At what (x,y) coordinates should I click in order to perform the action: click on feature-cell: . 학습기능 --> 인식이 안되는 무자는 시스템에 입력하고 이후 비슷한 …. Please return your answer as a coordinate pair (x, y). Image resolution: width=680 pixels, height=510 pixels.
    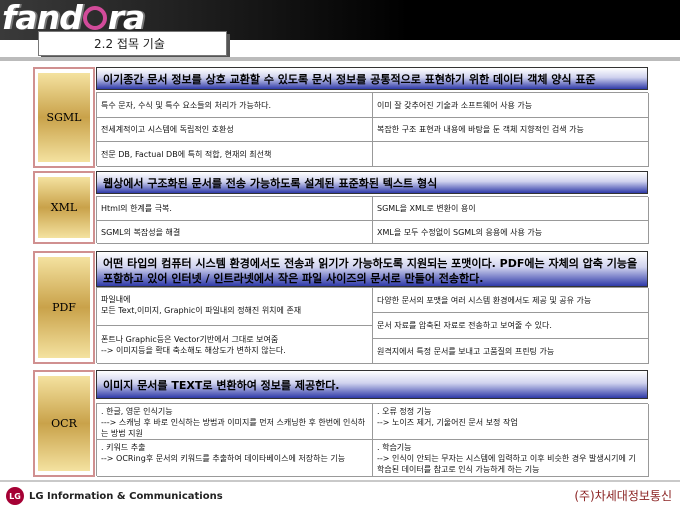
    Looking at the image, I should click on (511, 458).